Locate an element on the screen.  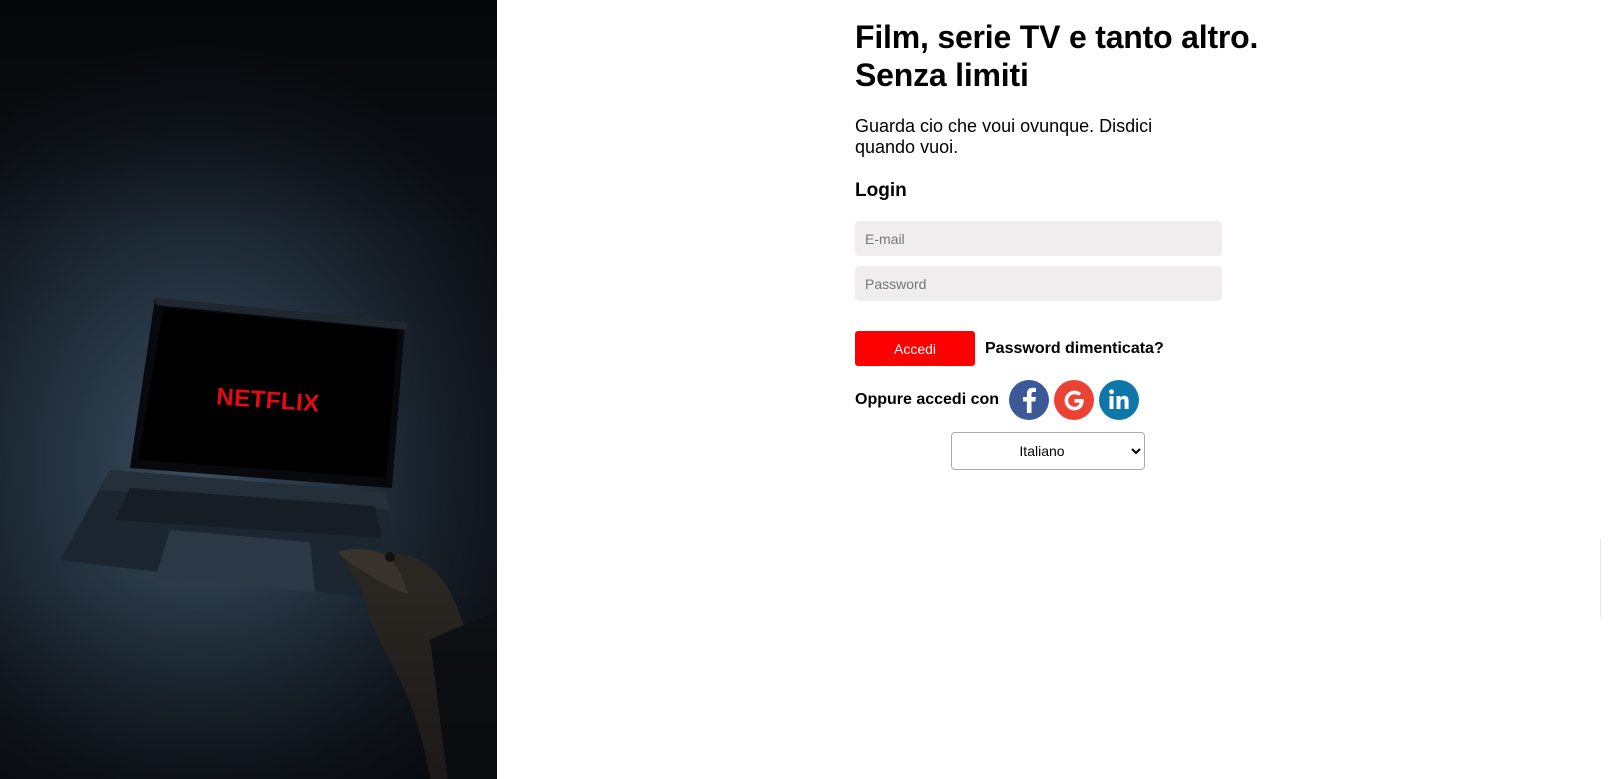
email-field is located at coordinates (1038, 238).